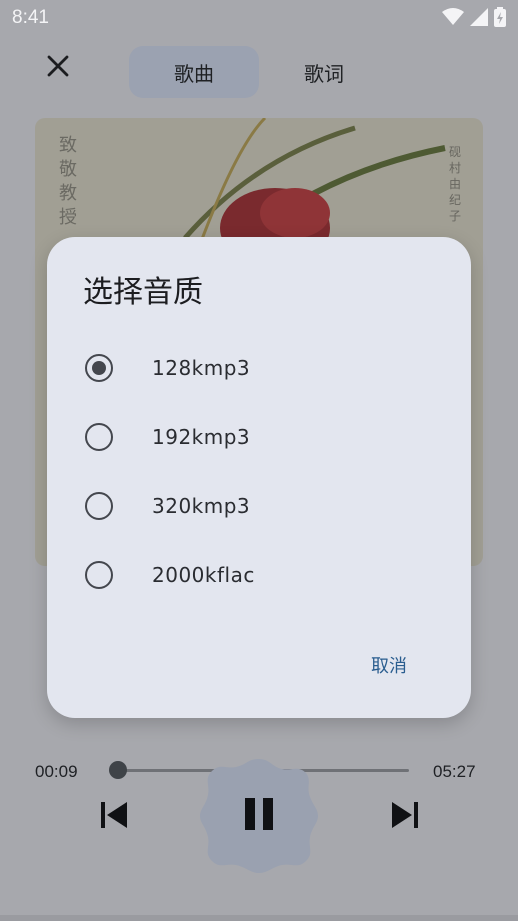  I want to click on tab-lyrics: 歌词, so click(324, 72).